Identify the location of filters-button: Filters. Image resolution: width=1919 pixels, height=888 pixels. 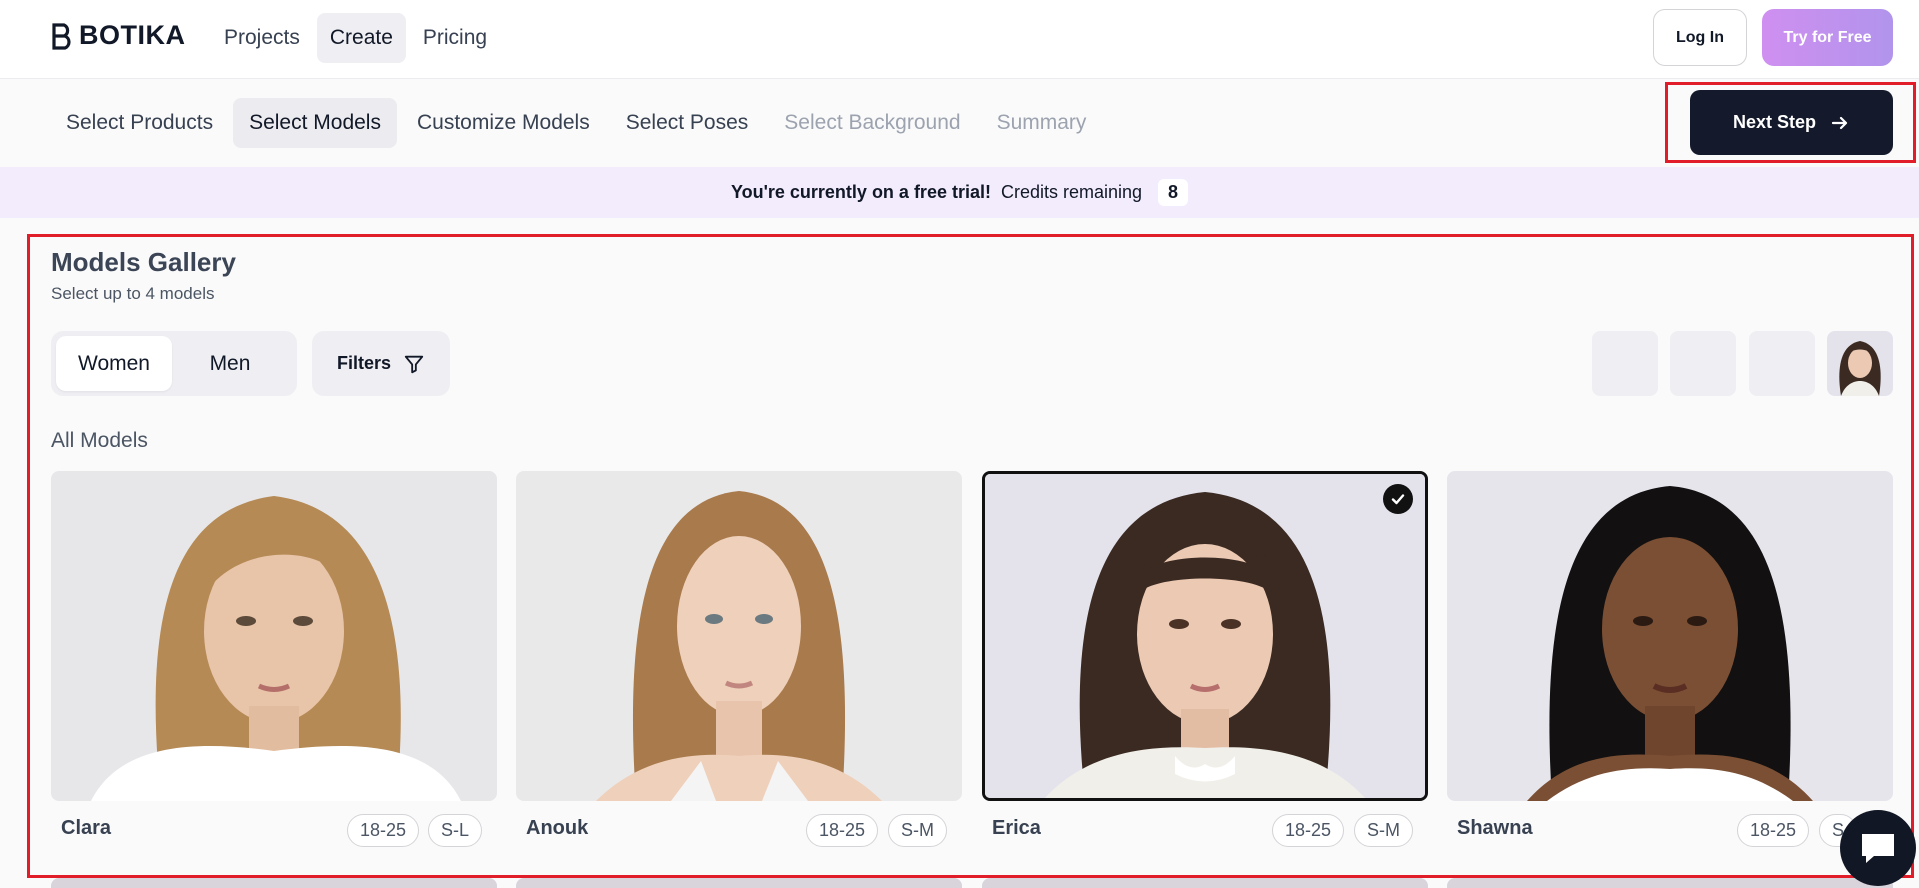
(381, 363).